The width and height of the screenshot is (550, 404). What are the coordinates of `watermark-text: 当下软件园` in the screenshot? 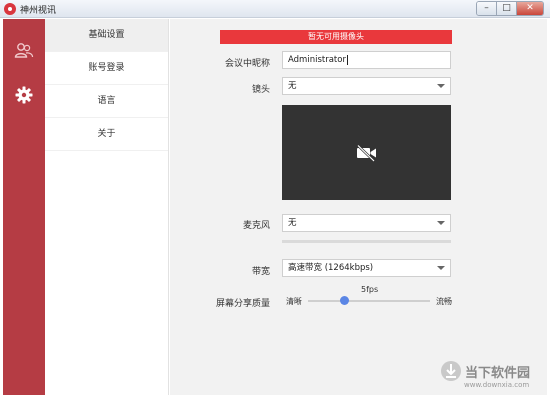 It's located at (498, 373).